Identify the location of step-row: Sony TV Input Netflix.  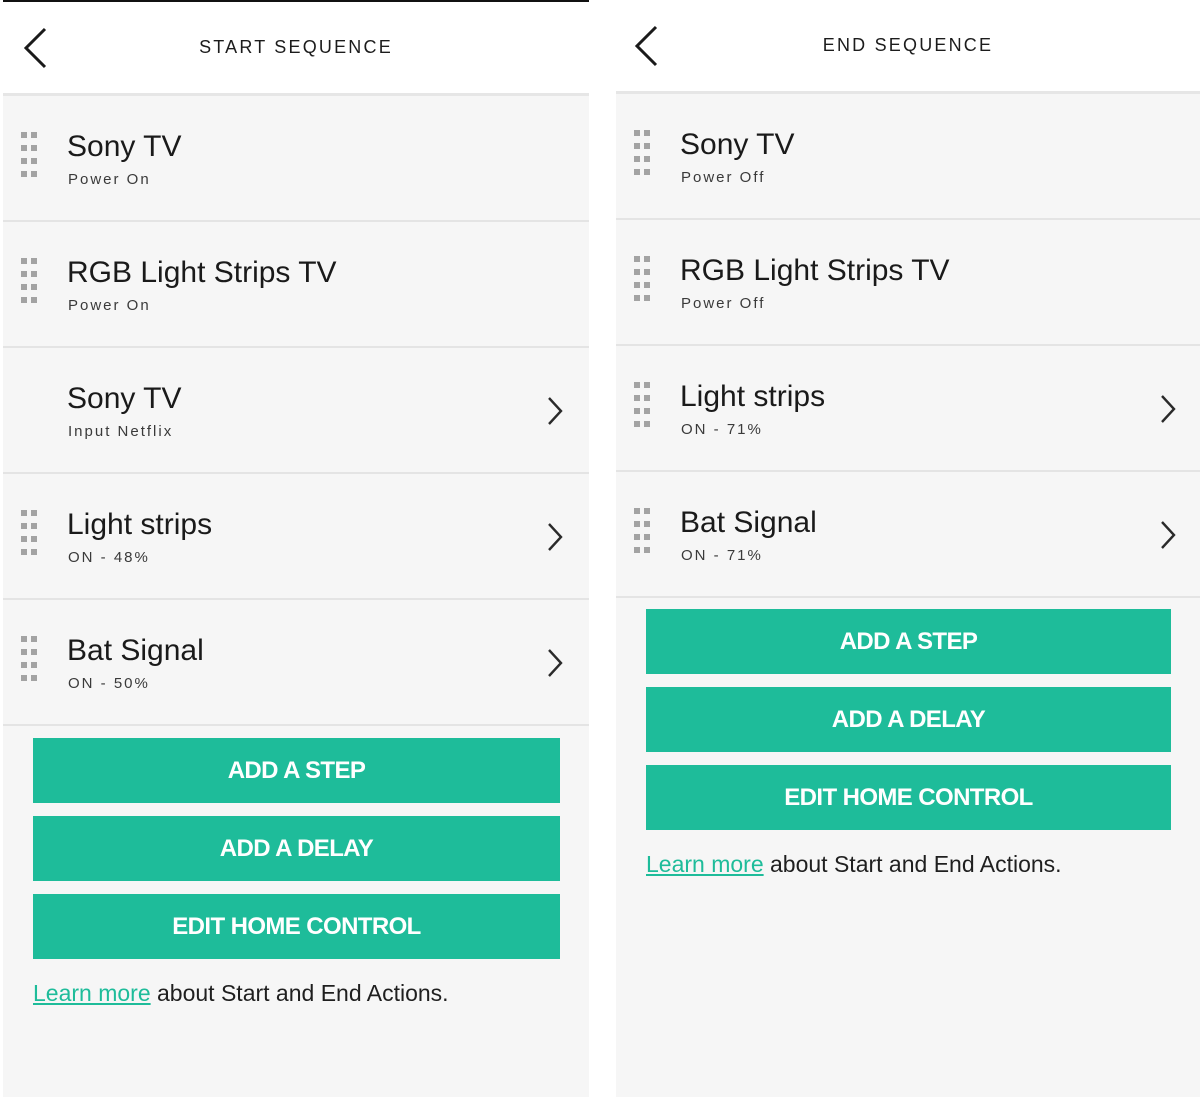
(296, 411).